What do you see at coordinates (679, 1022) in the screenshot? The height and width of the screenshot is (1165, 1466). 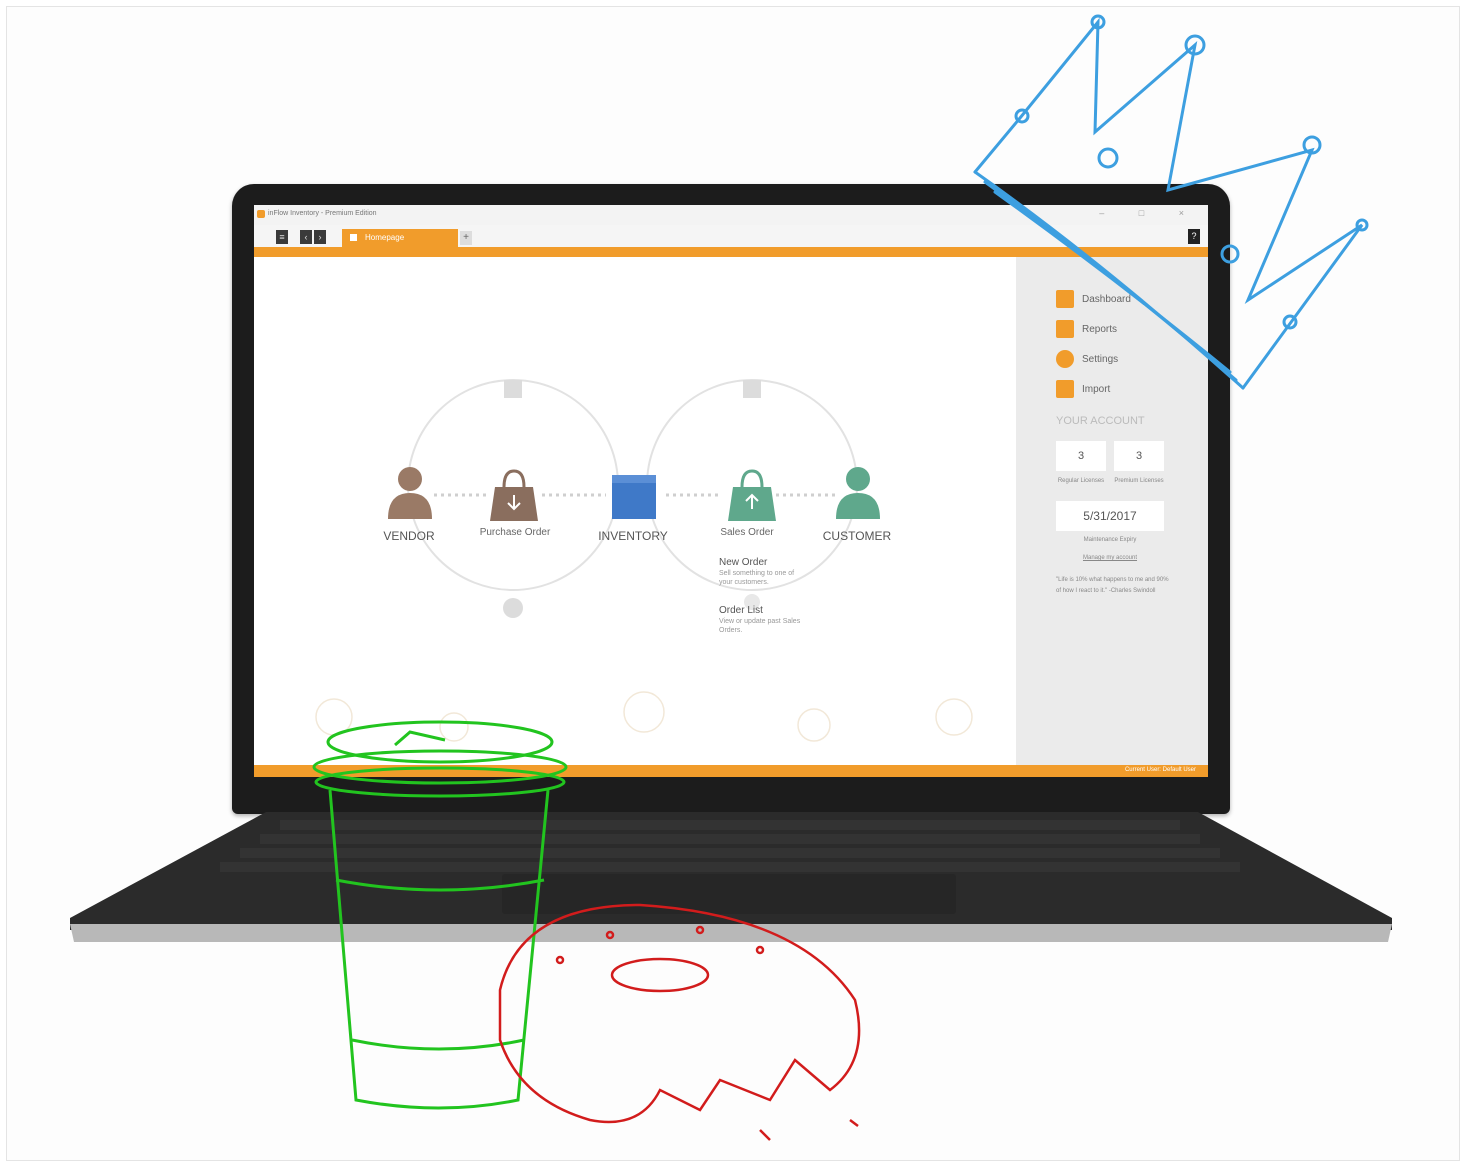 I see `donut-doodle` at bounding box center [679, 1022].